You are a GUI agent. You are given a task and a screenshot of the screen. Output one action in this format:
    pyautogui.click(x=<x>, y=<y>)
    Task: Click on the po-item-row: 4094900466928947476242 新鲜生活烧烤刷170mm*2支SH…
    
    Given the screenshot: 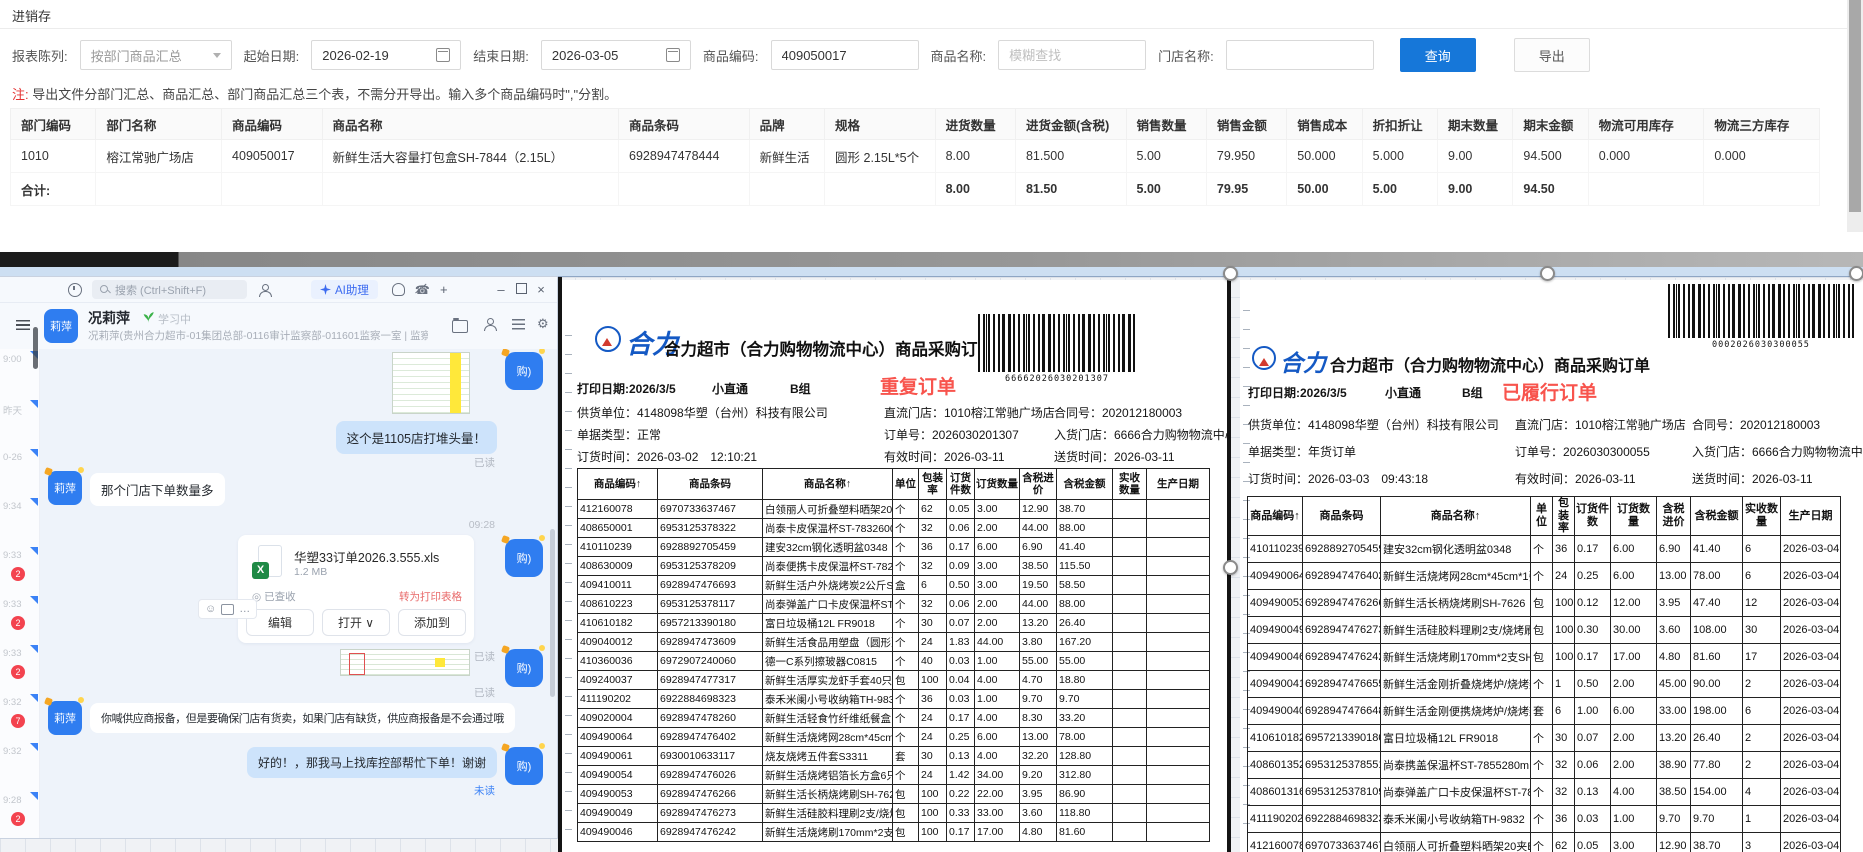 What is the action you would take?
    pyautogui.click(x=1544, y=656)
    